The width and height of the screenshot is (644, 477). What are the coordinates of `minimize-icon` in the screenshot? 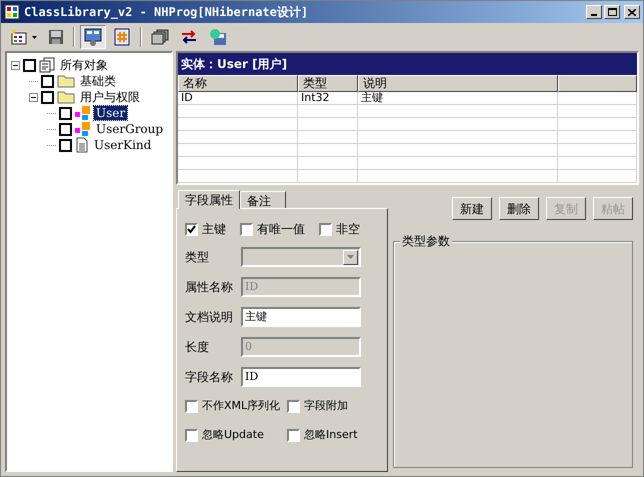 It's located at (594, 15).